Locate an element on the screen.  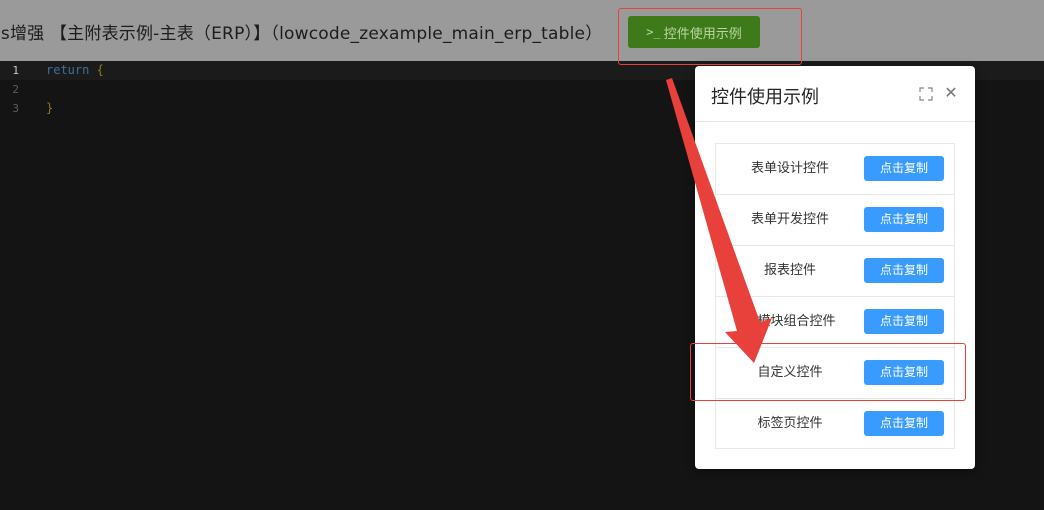
control-label: 标签页控件 is located at coordinates (790, 423).